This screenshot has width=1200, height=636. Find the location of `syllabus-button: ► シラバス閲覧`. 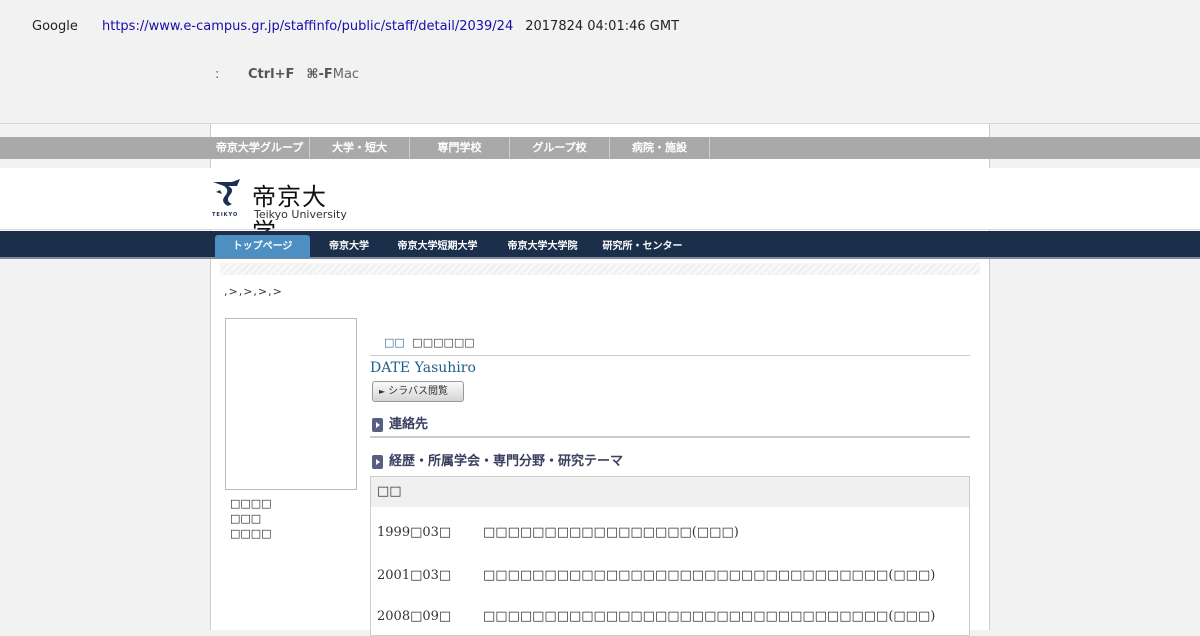

syllabus-button: ► シラバス閲覧 is located at coordinates (418, 391).